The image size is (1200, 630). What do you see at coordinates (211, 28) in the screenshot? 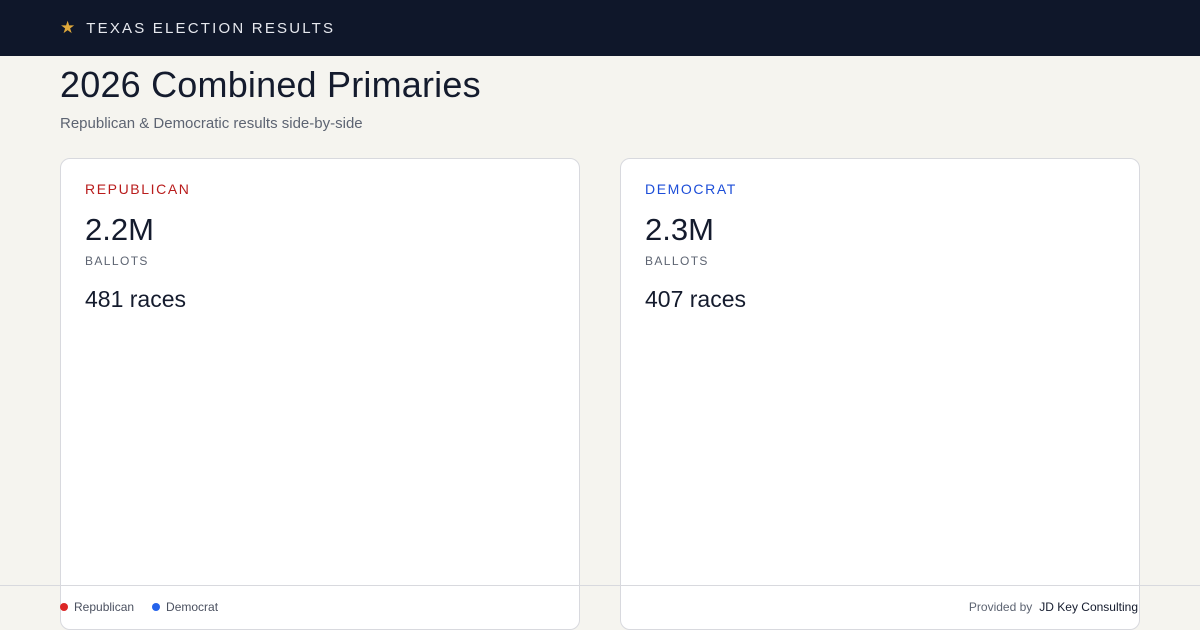
I see `brand-title: TEXAS ELECTION RESULTS` at bounding box center [211, 28].